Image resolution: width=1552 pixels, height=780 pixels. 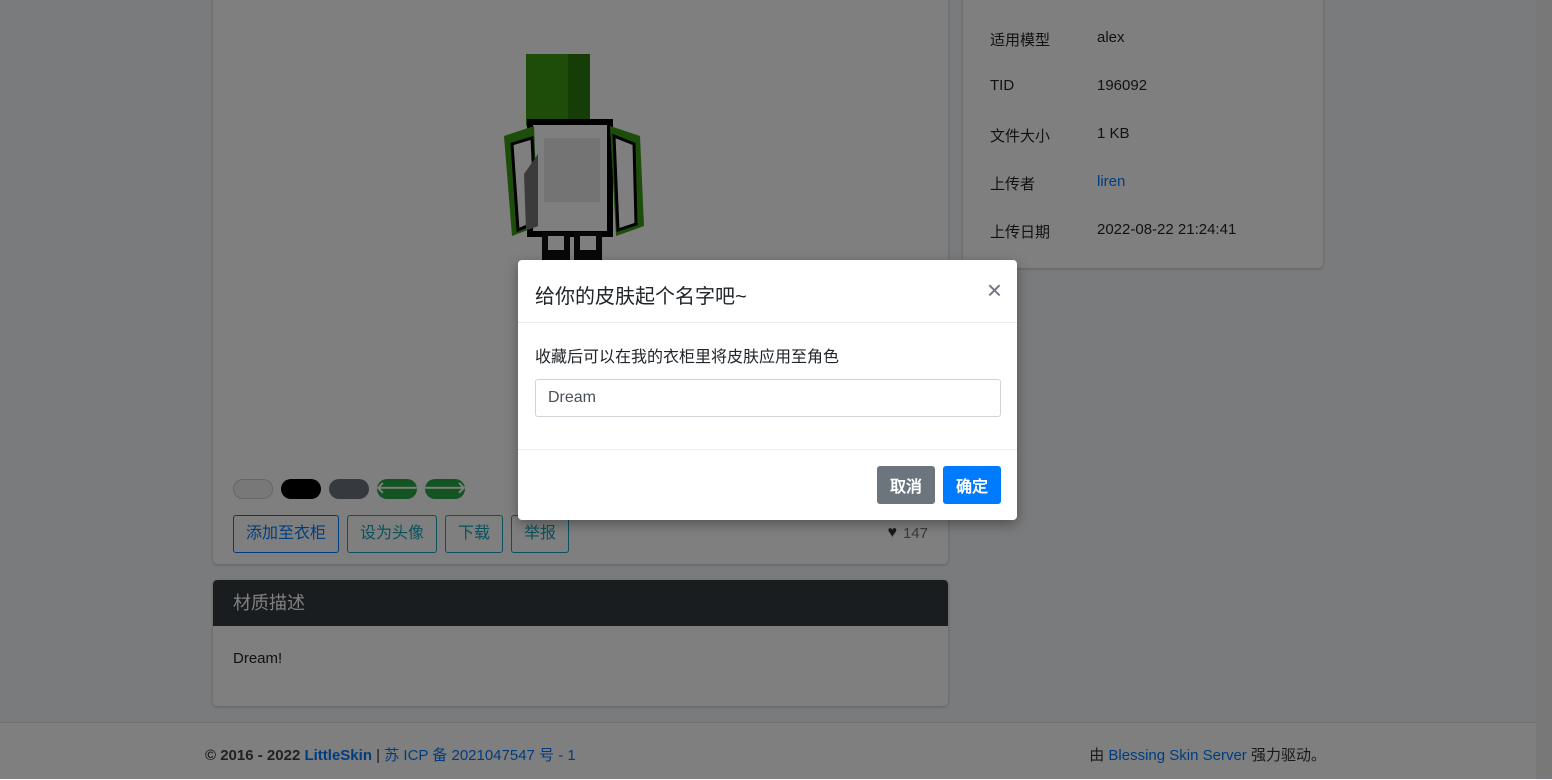 What do you see at coordinates (641, 297) in the screenshot?
I see `modal-title: 给你的皮肤起个名字吧~` at bounding box center [641, 297].